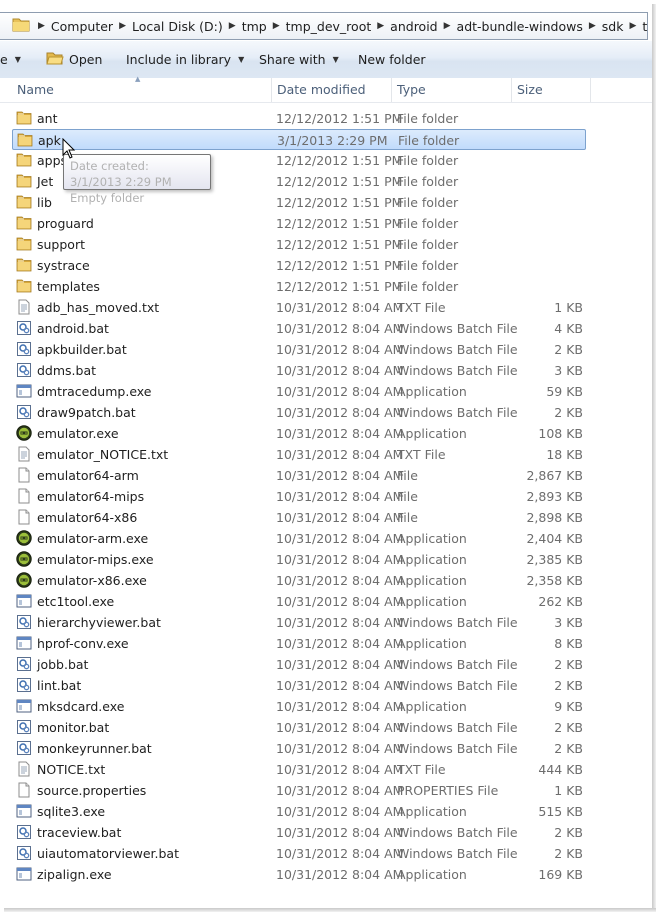 The height and width of the screenshot is (912, 656). Describe the element at coordinates (645, 26) in the screenshot. I see `breadcrumb-label: tools` at that location.